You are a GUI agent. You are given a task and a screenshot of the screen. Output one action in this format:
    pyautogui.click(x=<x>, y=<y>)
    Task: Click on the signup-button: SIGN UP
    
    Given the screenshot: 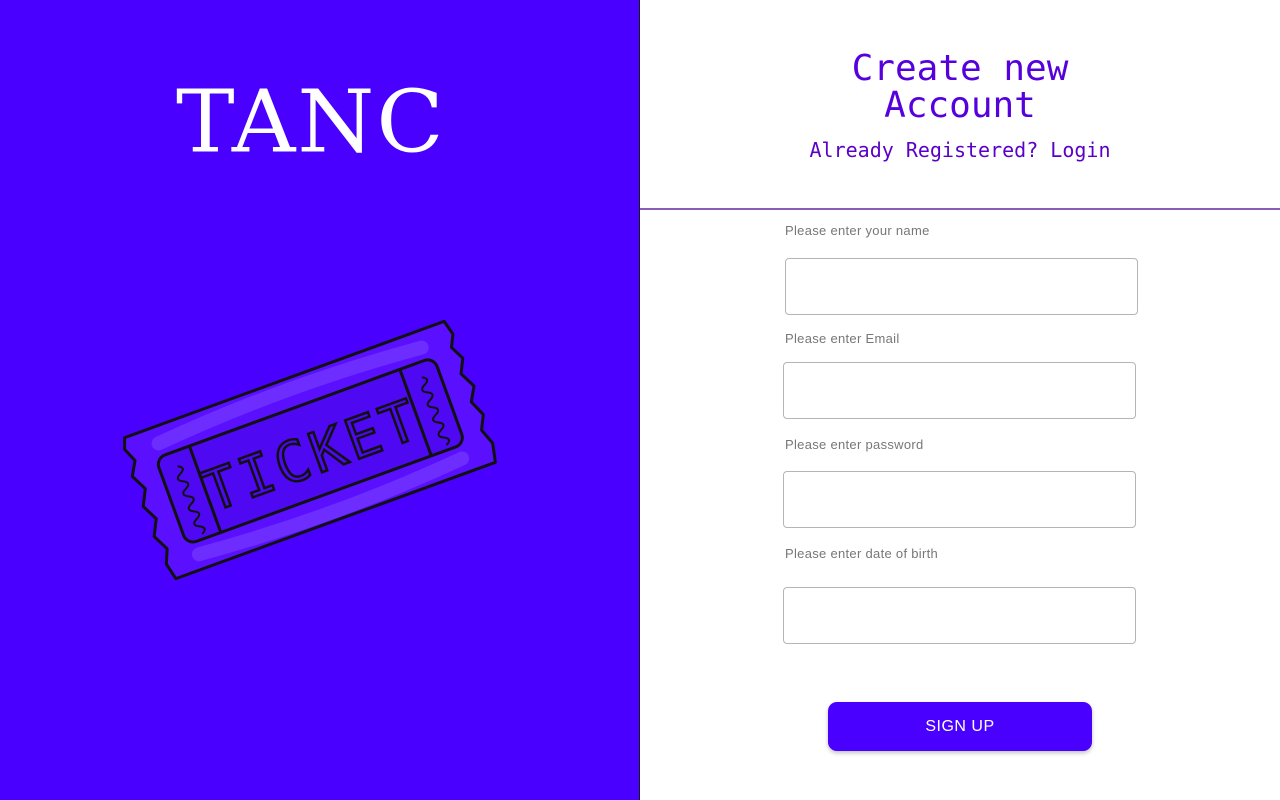 What is the action you would take?
    pyautogui.click(x=960, y=726)
    